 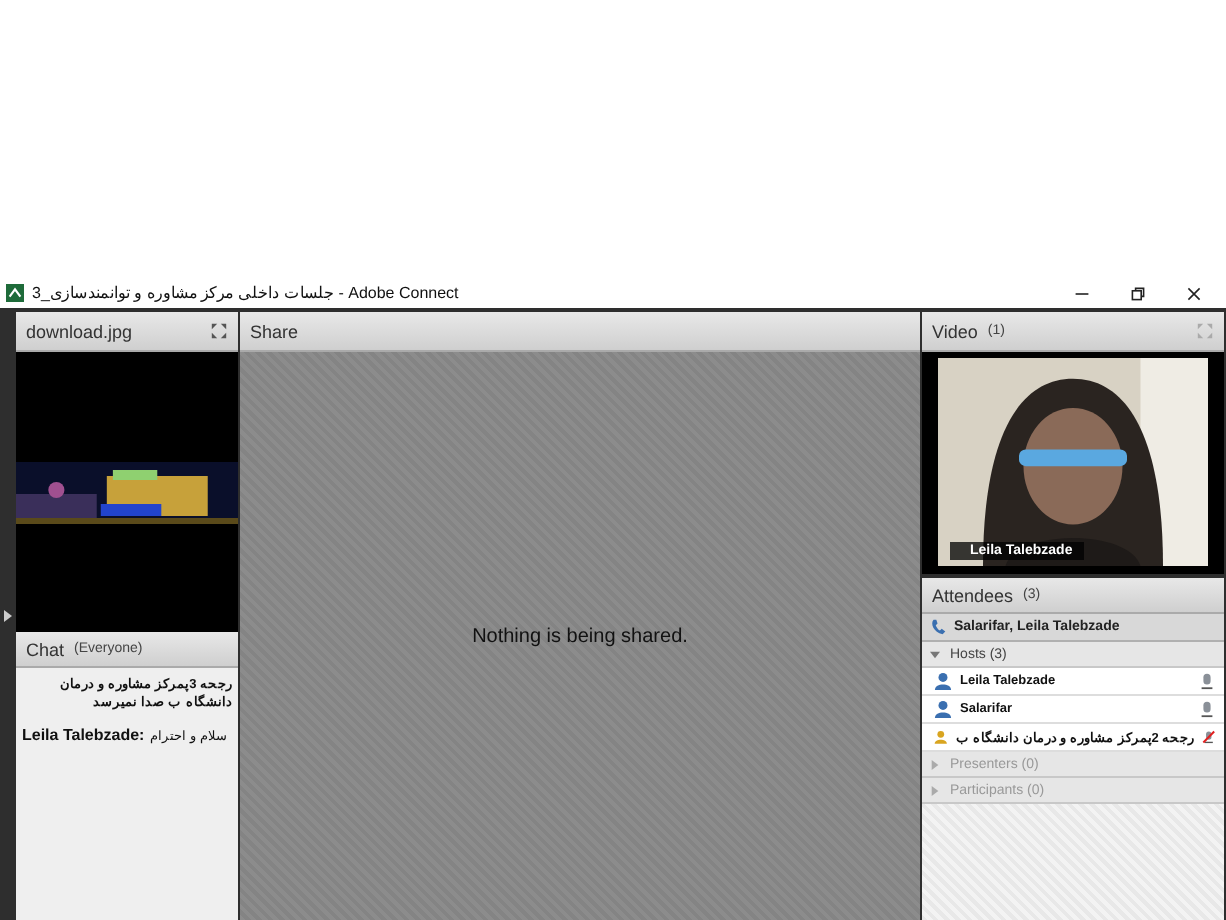 What do you see at coordinates (7, 616) in the screenshot?
I see `expand-arrow-icon` at bounding box center [7, 616].